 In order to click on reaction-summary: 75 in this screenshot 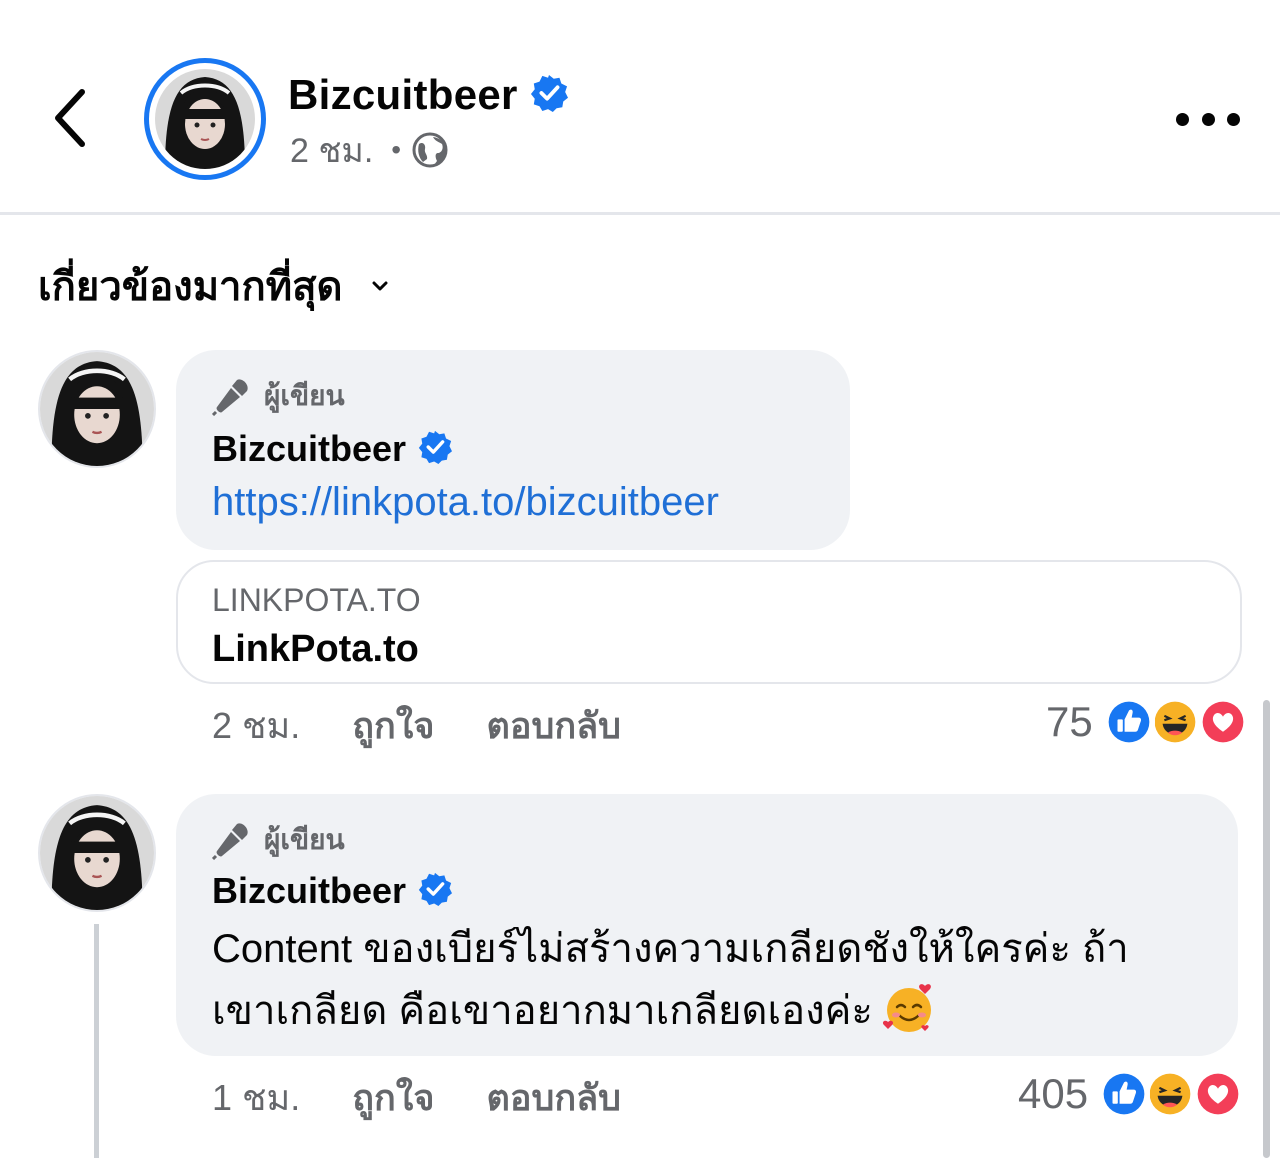, I will do `click(1147, 722)`.